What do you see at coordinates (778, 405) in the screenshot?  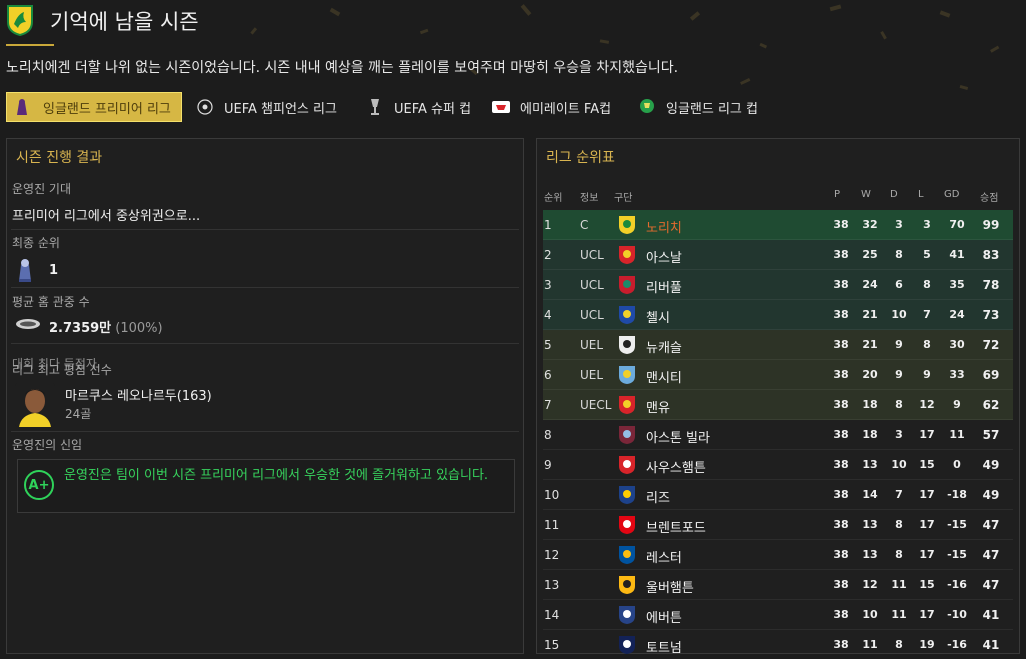 I see `table-row: 7 UECL 맨유 38 18 8 12 9 62` at bounding box center [778, 405].